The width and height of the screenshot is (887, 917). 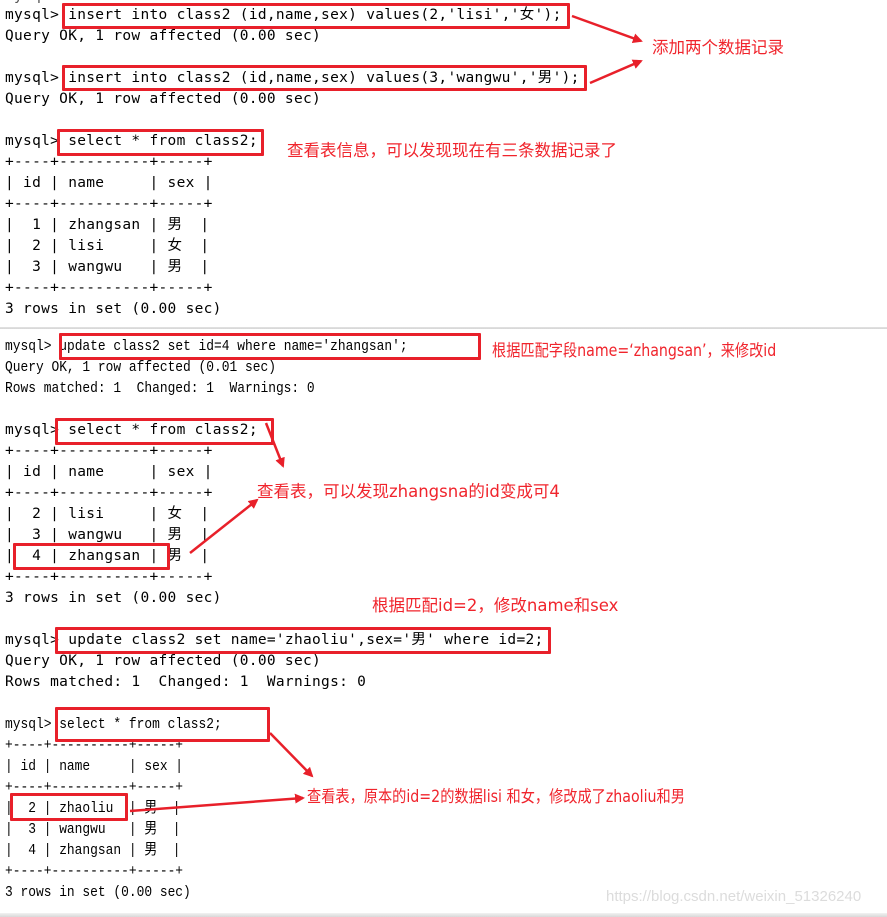 What do you see at coordinates (107, 225) in the screenshot?
I see `table-row: | 1 | zhangsan | 男 |` at bounding box center [107, 225].